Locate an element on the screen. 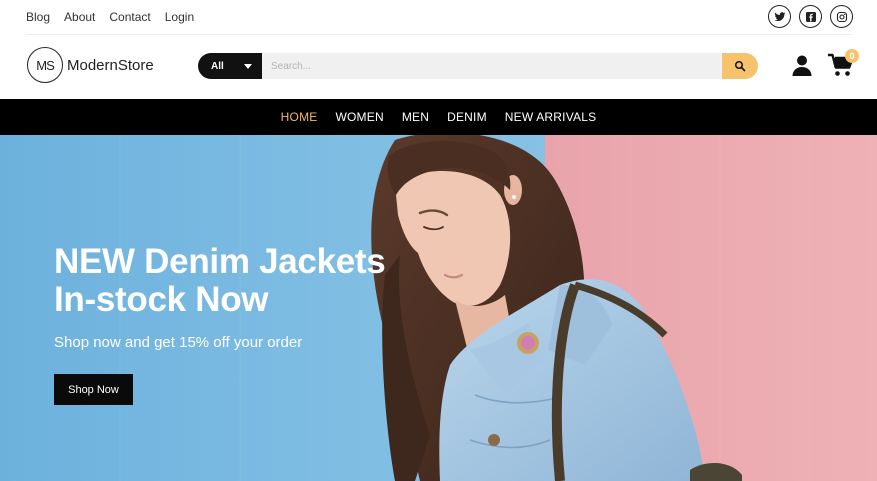 The width and height of the screenshot is (877, 481). top-divider is located at coordinates (439, 34).